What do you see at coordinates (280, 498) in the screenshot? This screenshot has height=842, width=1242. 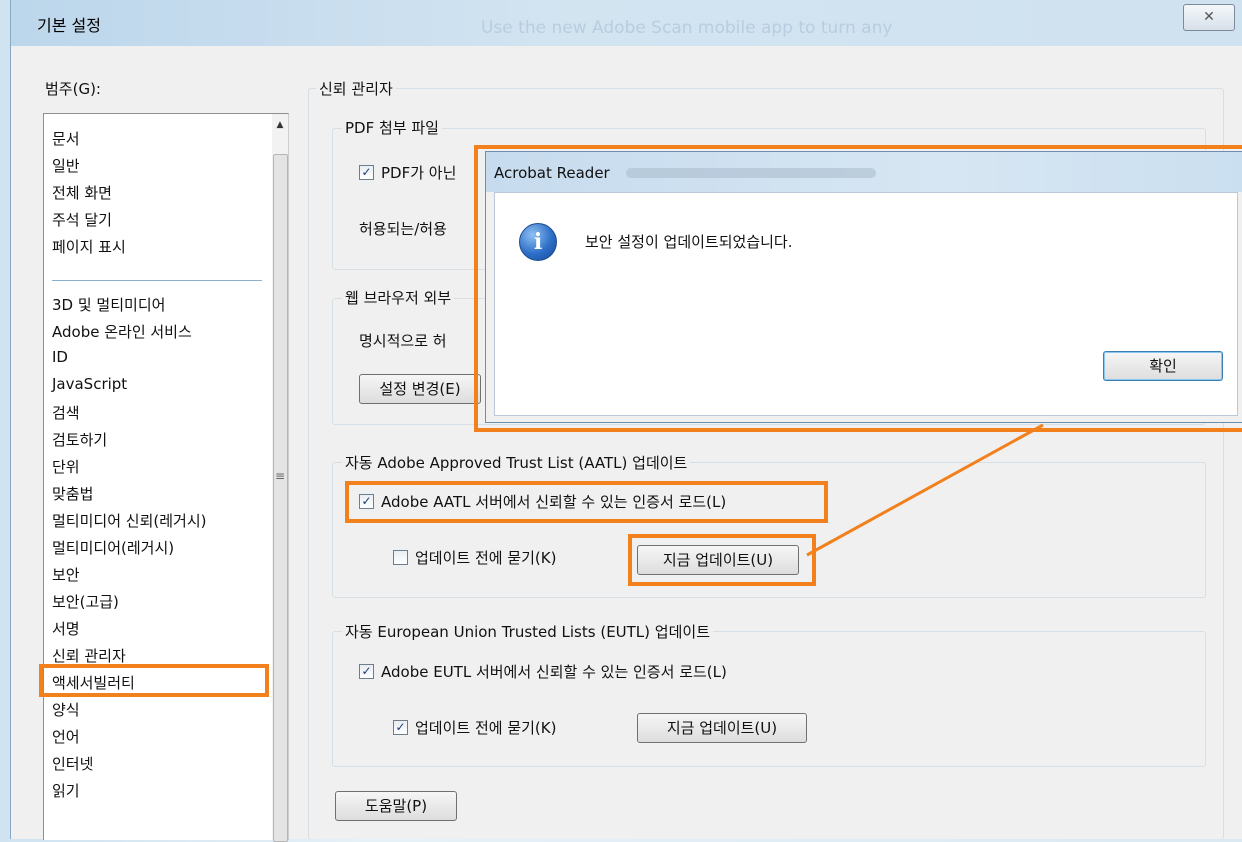 I see `scroll-thumb` at bounding box center [280, 498].